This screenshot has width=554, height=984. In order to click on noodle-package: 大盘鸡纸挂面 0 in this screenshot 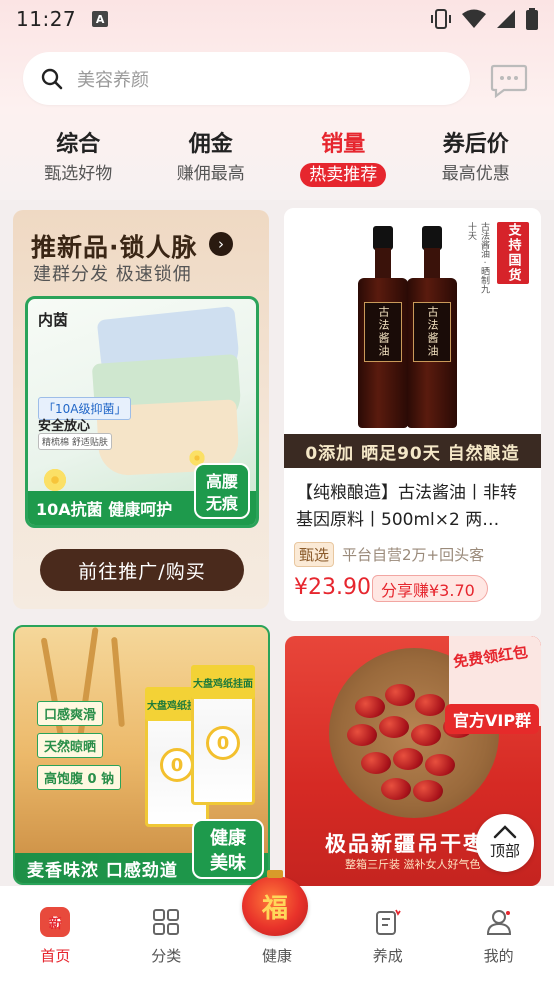, I will do `click(223, 735)`.